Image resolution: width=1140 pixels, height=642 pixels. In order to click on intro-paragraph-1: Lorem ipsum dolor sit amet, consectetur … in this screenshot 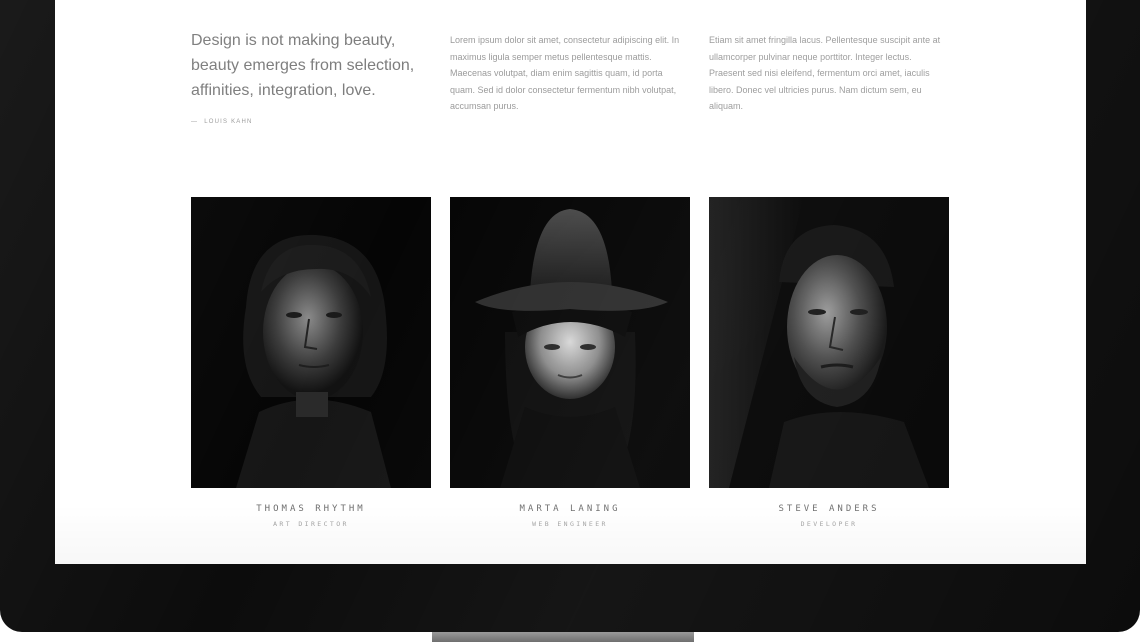, I will do `click(565, 73)`.